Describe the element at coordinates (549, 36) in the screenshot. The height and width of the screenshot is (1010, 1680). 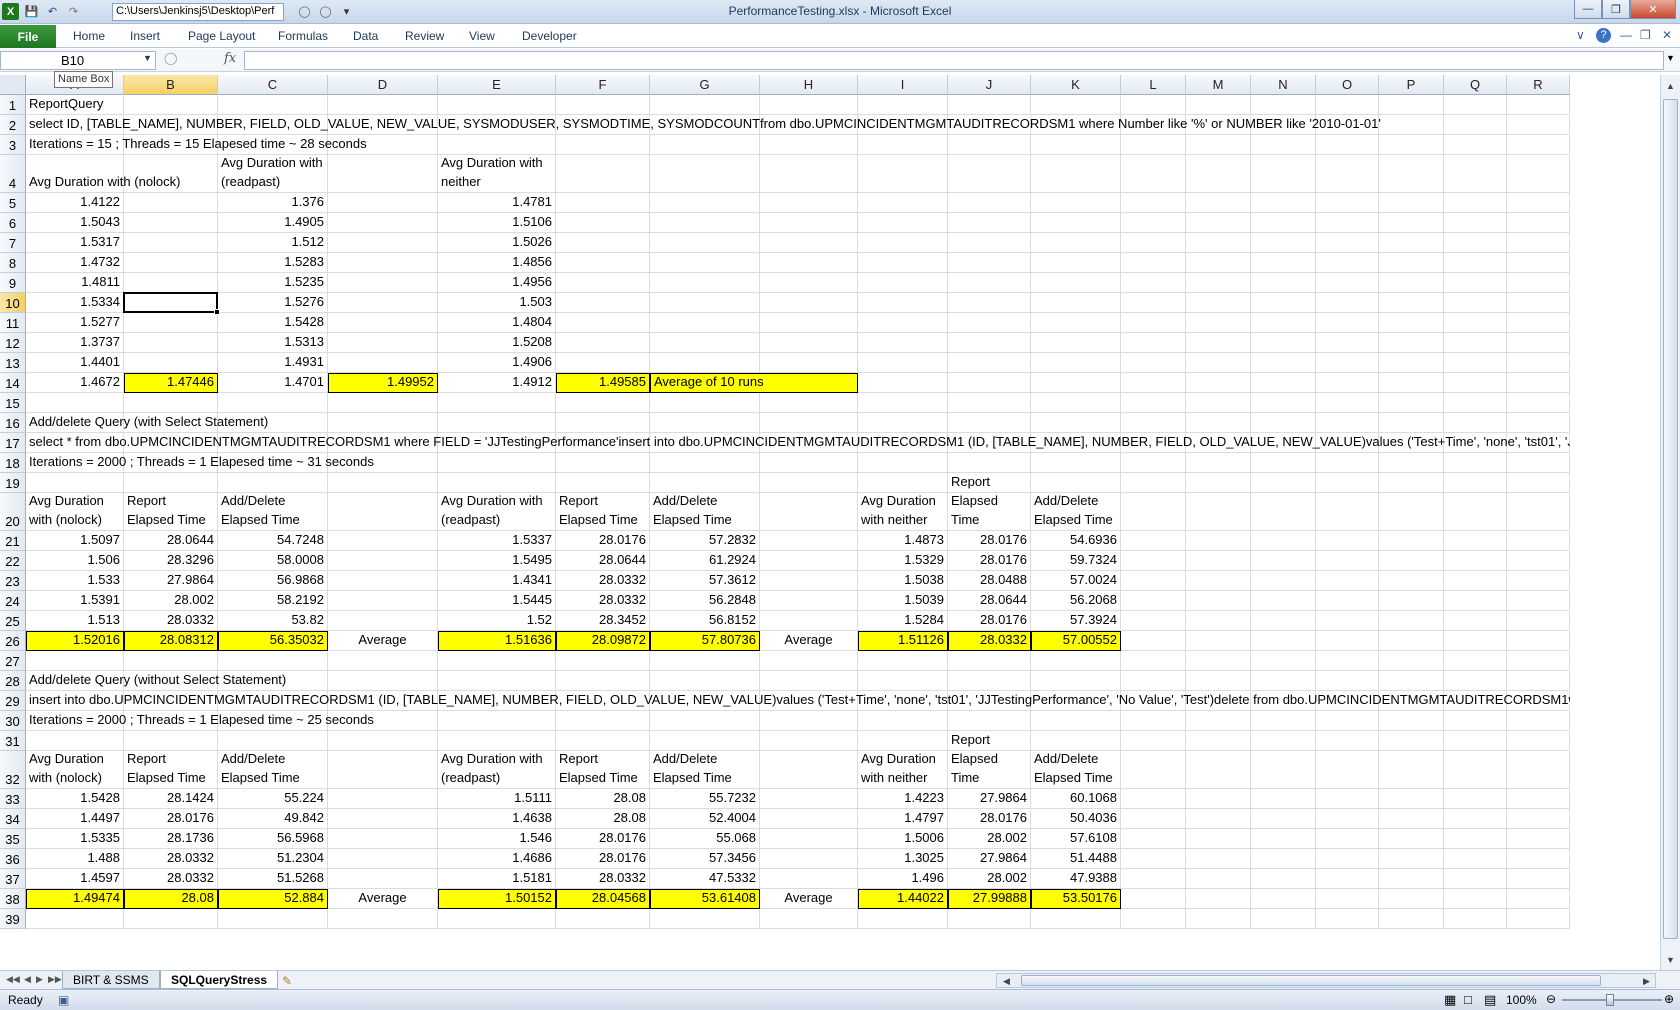
I see `tab-developer: Developer` at that location.